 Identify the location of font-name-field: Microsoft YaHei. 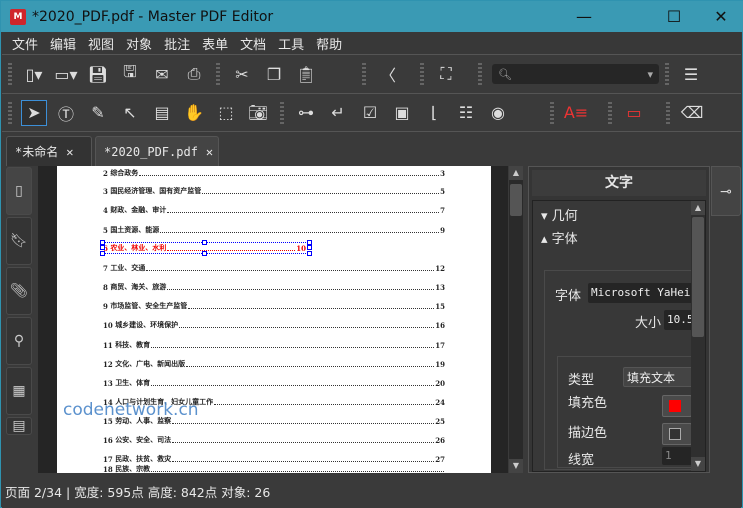
(640, 293).